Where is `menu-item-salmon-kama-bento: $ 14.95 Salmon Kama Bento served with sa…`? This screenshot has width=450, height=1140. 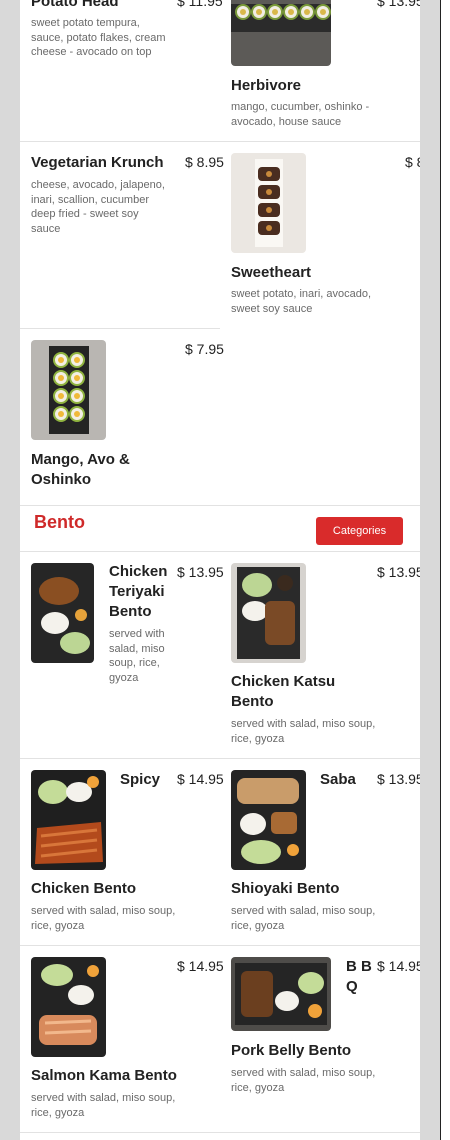
menu-item-salmon-kama-bento: $ 14.95 Salmon Kama Bento served with sa… is located at coordinates (122, 1039).